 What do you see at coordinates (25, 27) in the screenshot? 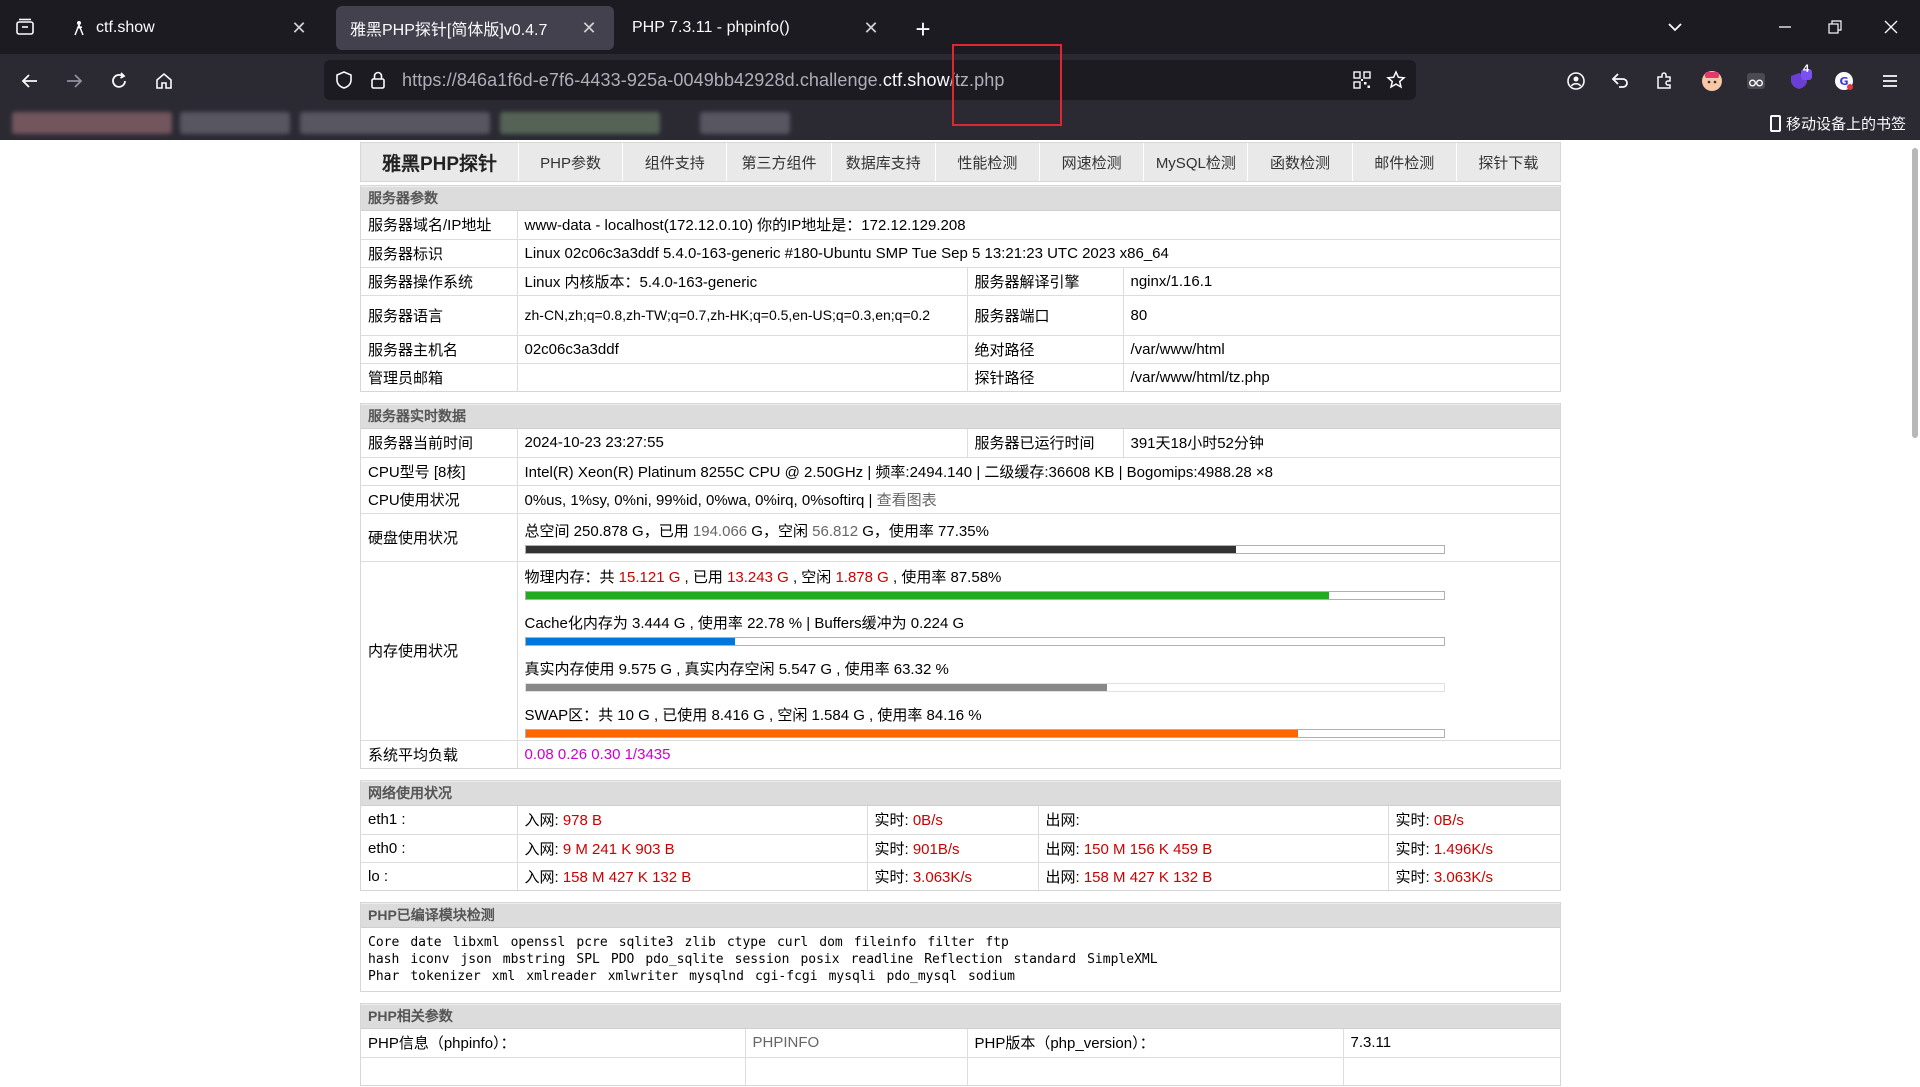
I see `tab-list-icon` at bounding box center [25, 27].